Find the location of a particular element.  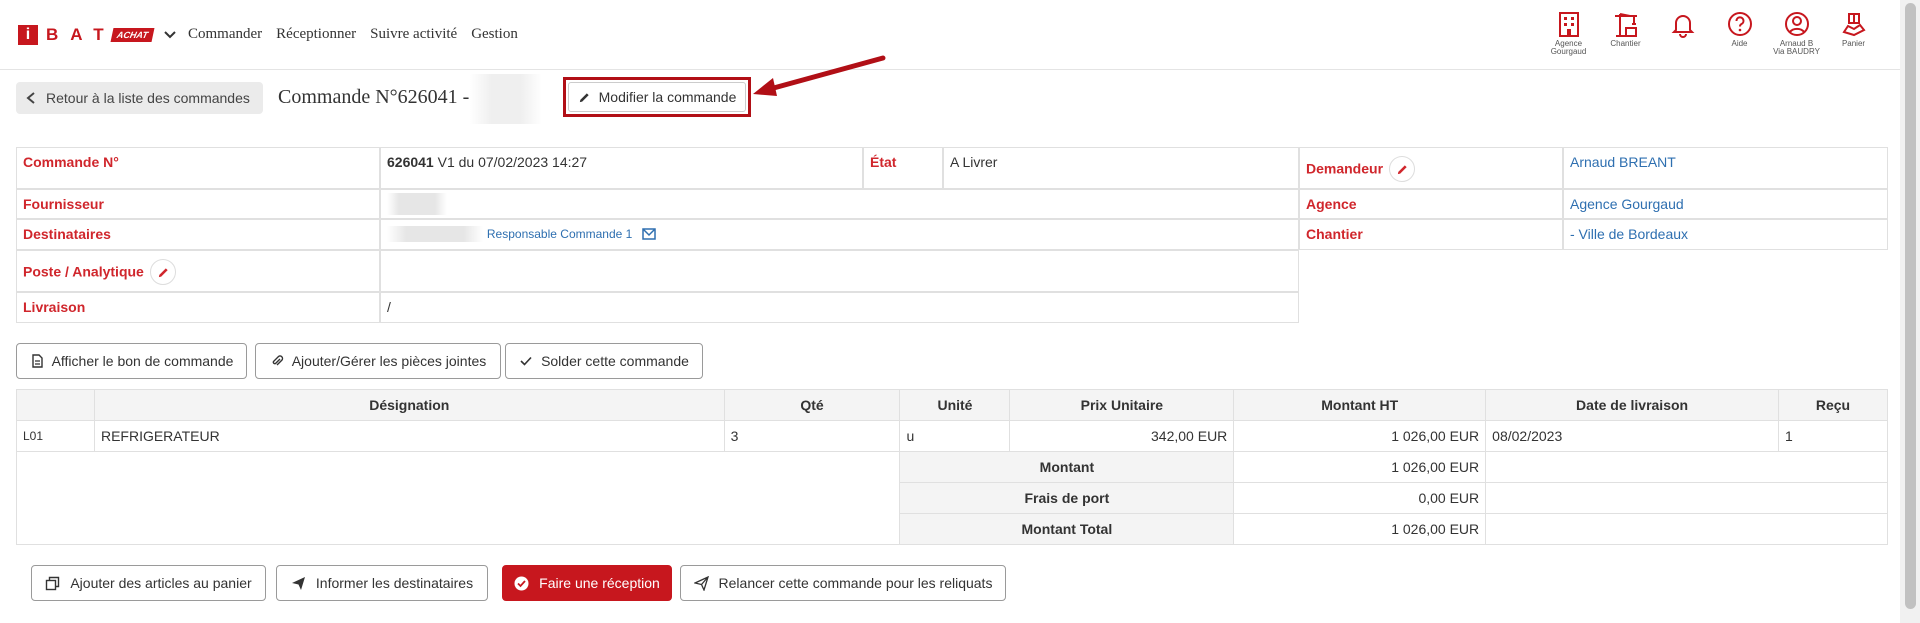

help-icon is located at coordinates (1739, 24).